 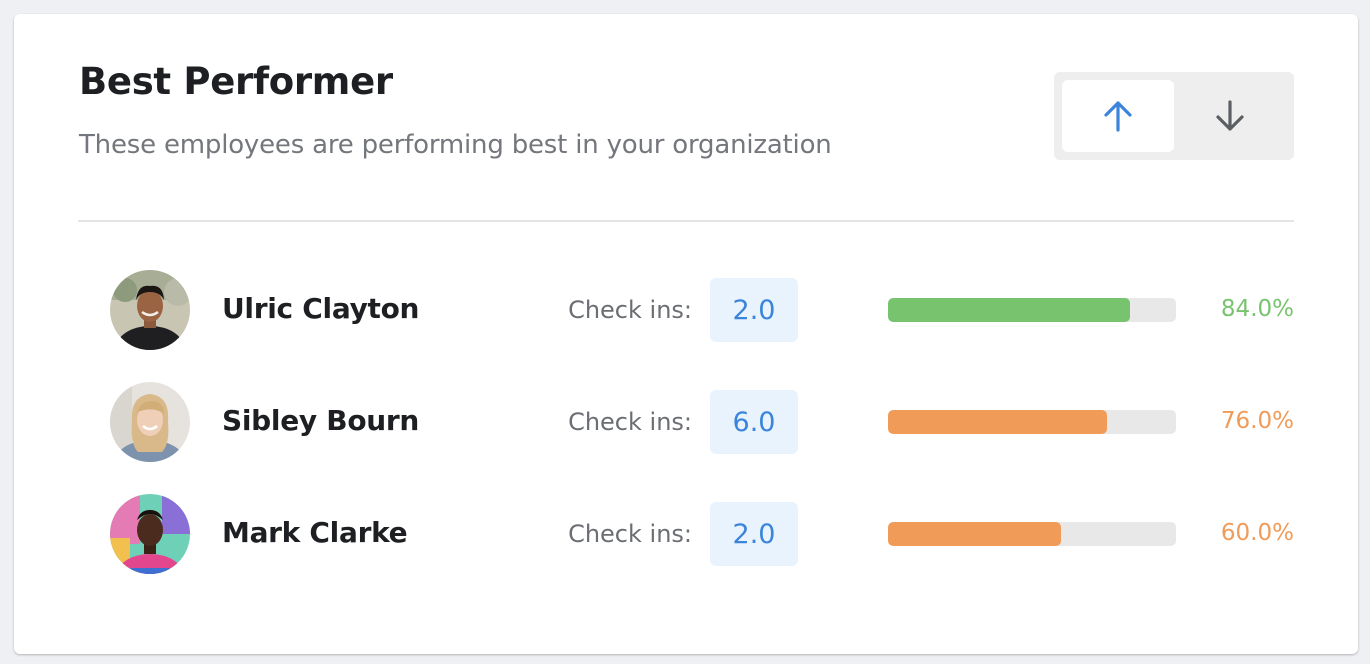 What do you see at coordinates (321, 420) in the screenshot?
I see `employee-name: Sibley Bourn` at bounding box center [321, 420].